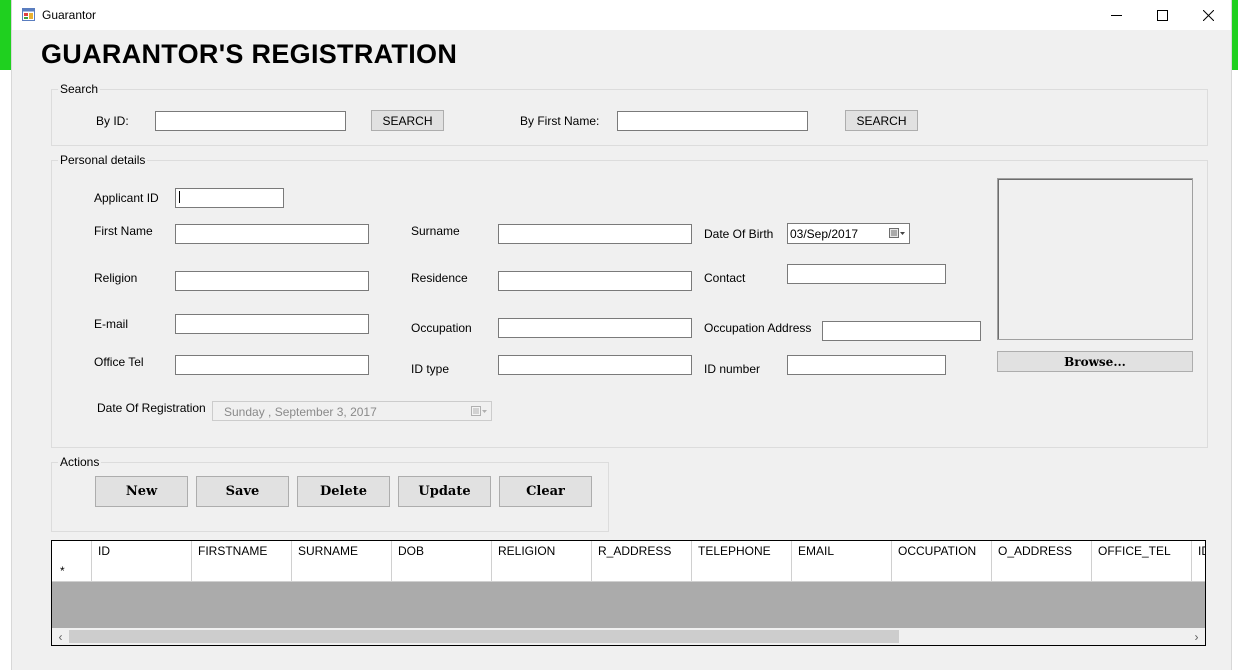 The image size is (1238, 670). I want to click on by-id-label: By ID:, so click(112, 121).